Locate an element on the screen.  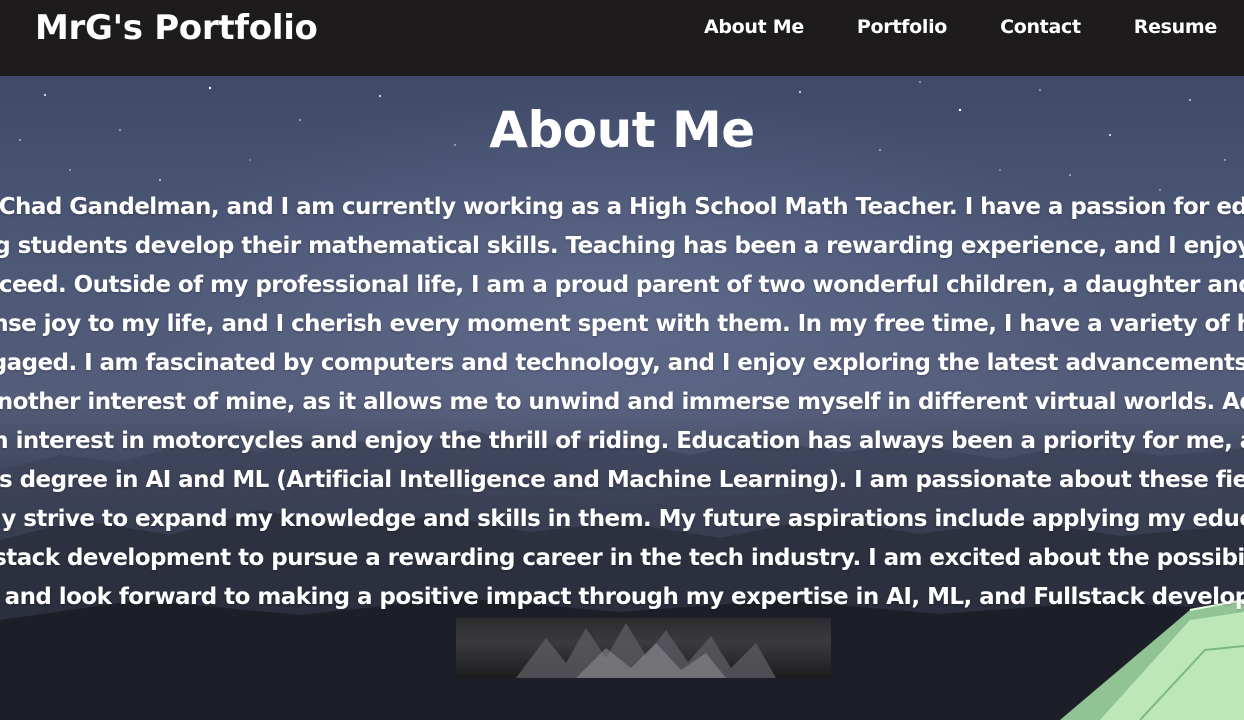
nav-link-about-me: About Me is located at coordinates (754, 27).